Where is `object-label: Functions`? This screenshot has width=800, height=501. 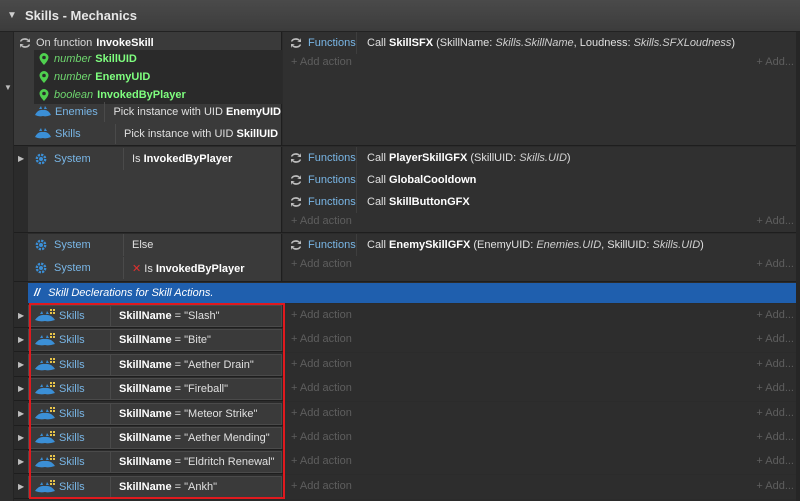
object-label: Functions is located at coordinates (332, 202).